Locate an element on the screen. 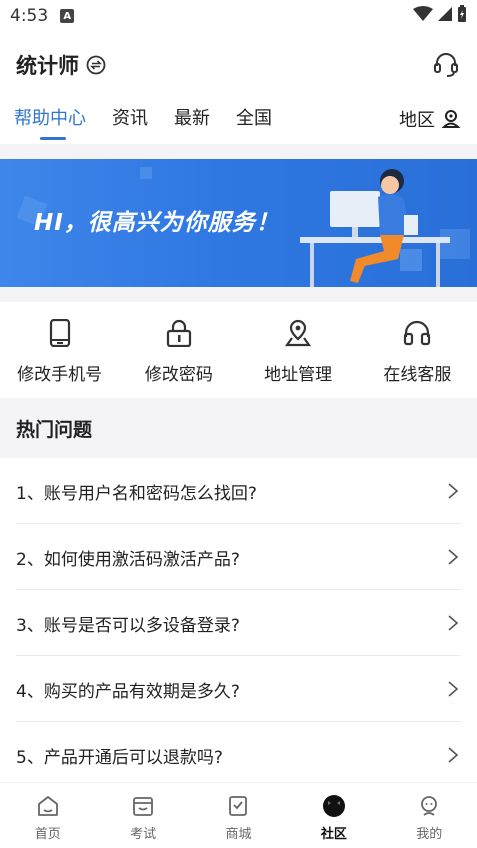 This screenshot has height=848, width=477. tab-active-indicator is located at coordinates (53, 138).